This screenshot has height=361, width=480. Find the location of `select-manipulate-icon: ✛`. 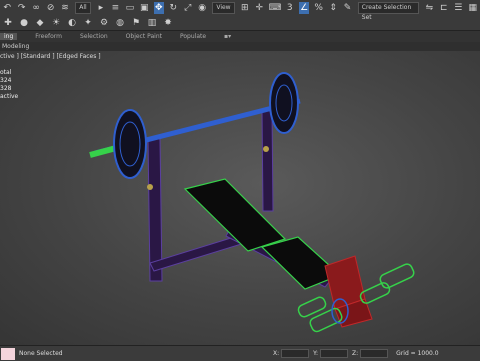

select-manipulate-icon: ✛ is located at coordinates (259, 8).